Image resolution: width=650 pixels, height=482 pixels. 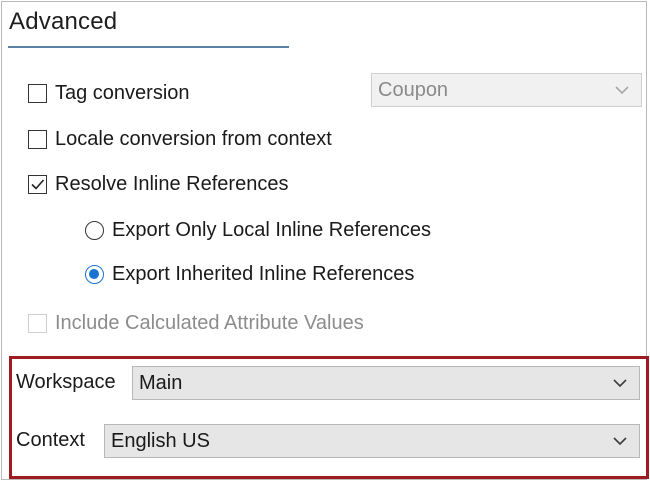 I want to click on workspace-dropdown-value: Main, so click(x=161, y=382).